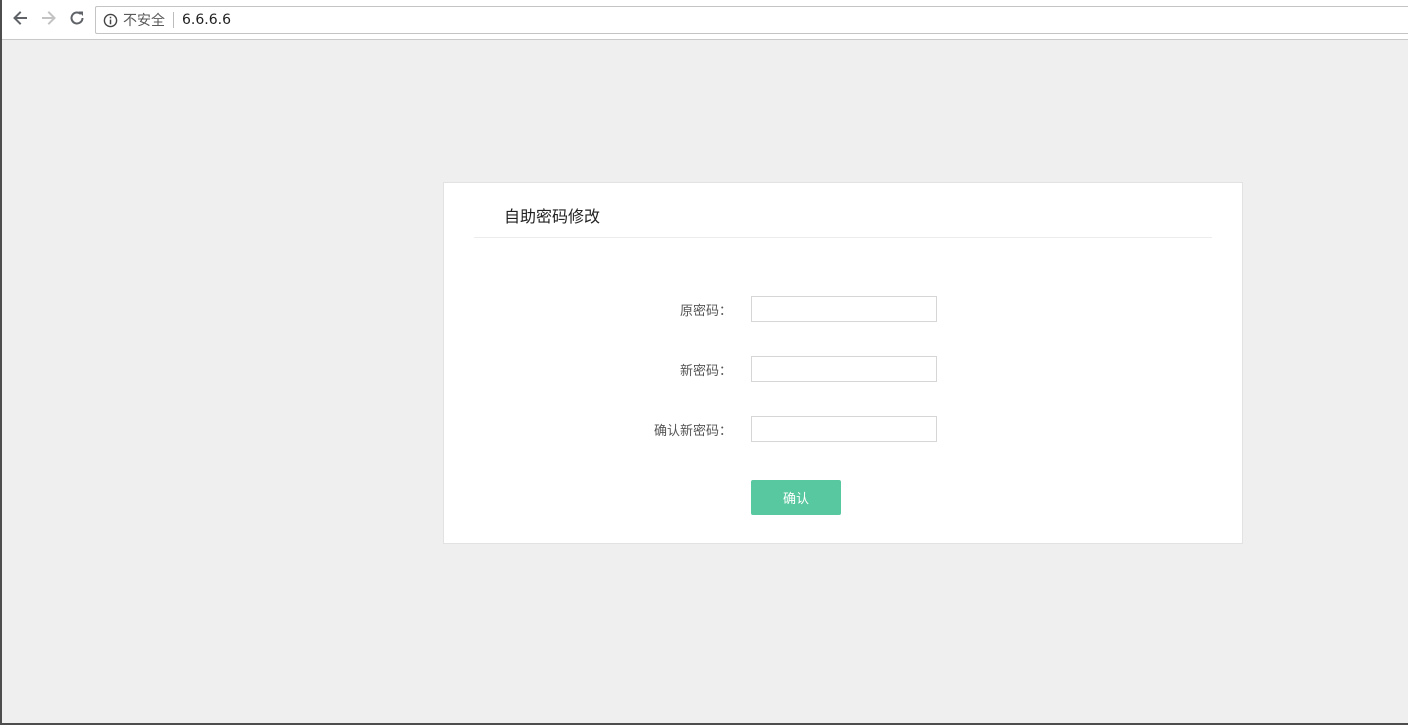 The height and width of the screenshot is (725, 1408). I want to click on old-password-input, so click(844, 309).